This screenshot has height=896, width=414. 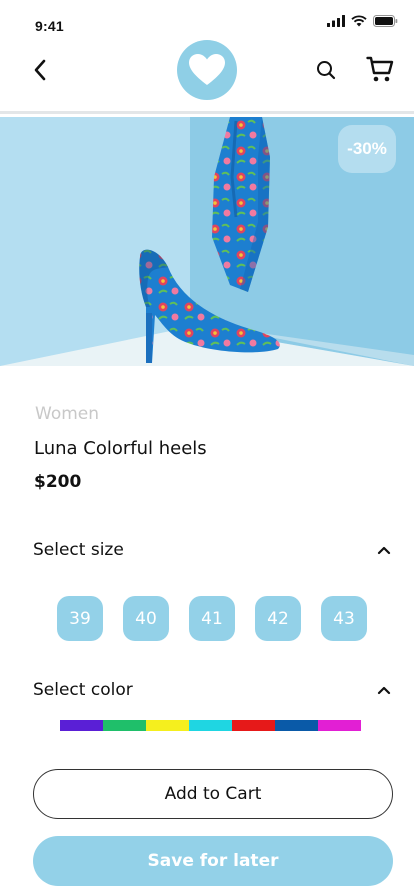 I want to click on product-name: Luna Colorful heels, so click(x=120, y=448).